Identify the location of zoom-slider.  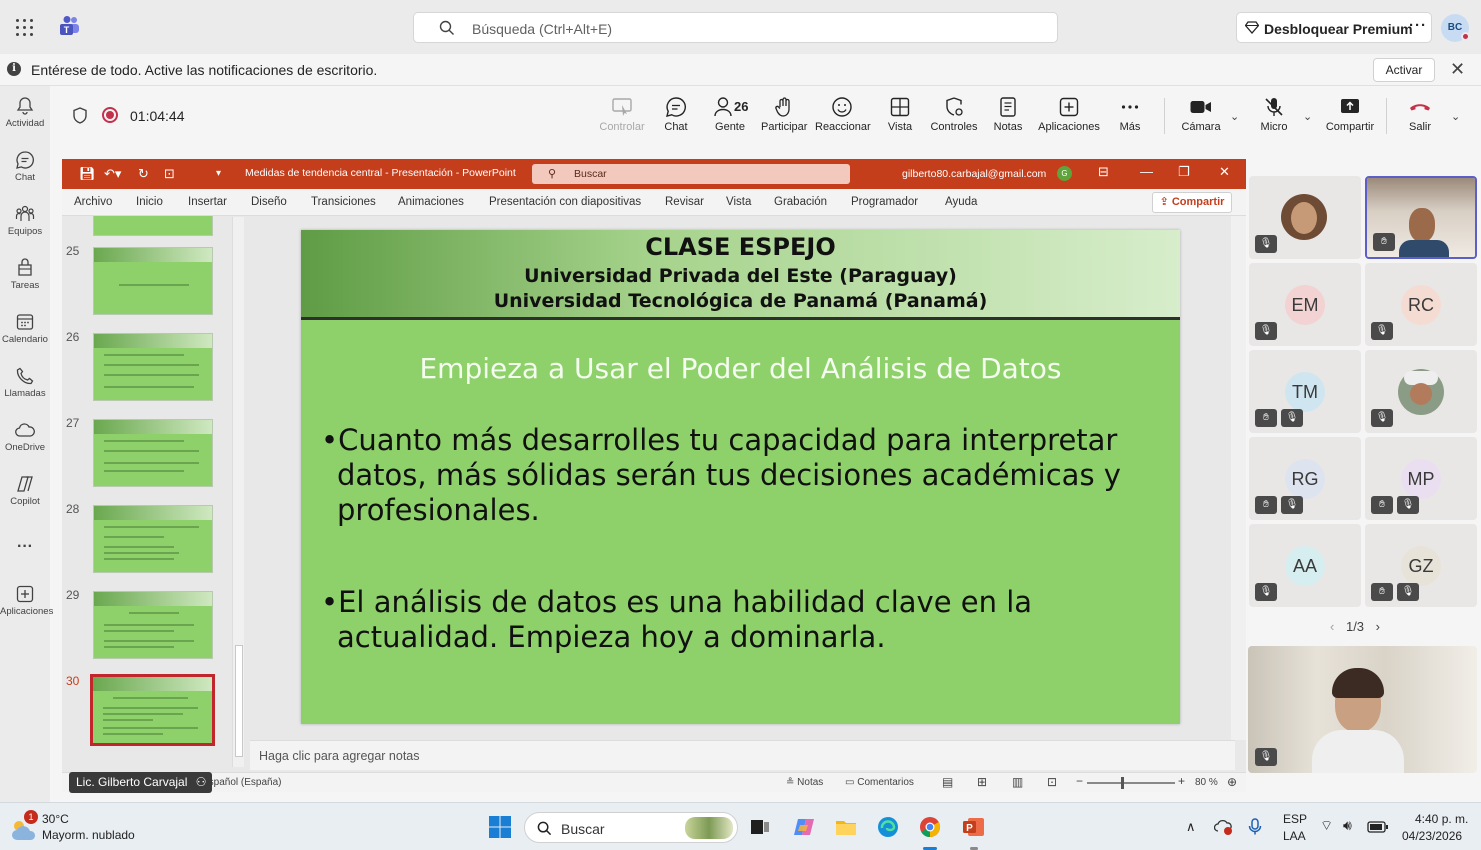
(1131, 783).